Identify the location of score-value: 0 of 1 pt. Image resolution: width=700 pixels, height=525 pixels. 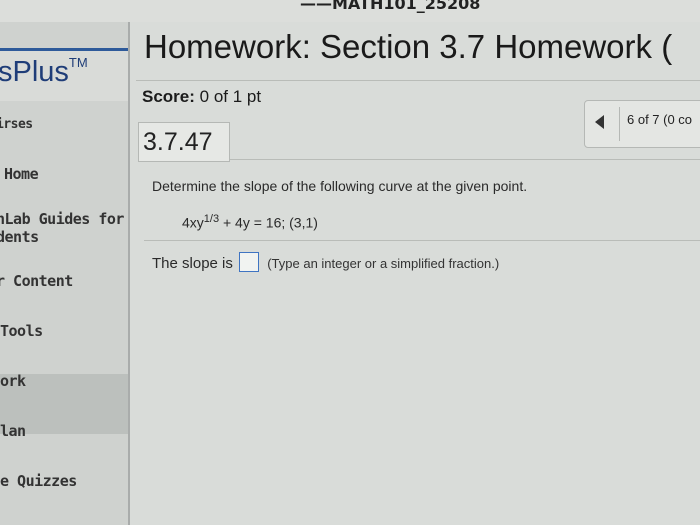
(228, 96).